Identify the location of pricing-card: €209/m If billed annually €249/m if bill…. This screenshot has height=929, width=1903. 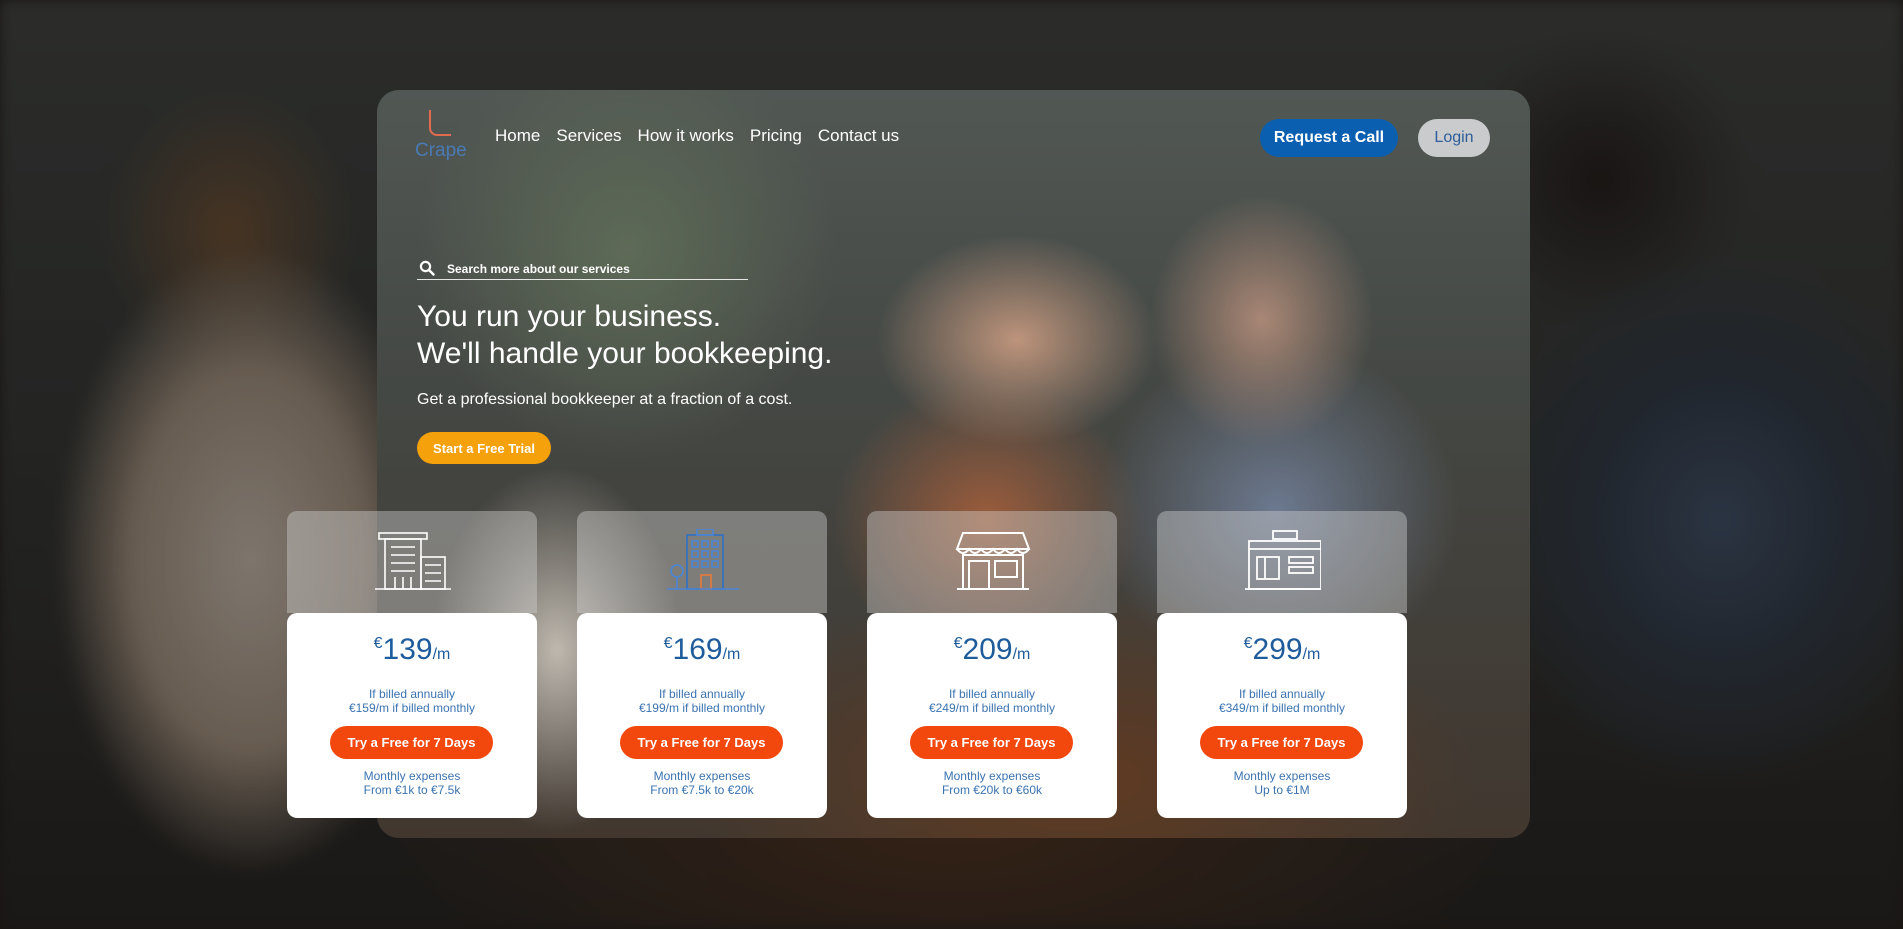
(992, 664).